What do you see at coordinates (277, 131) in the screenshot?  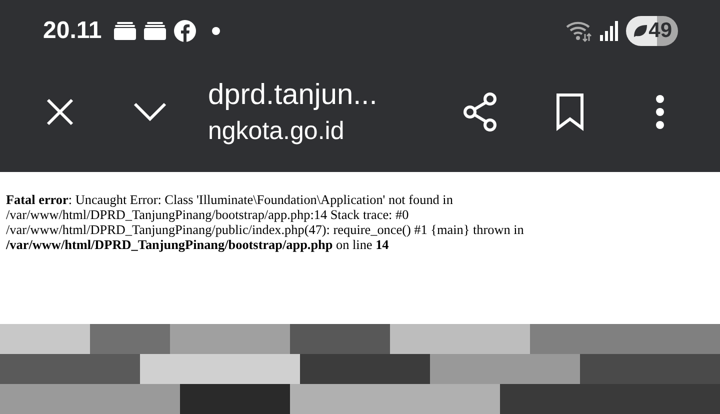 I see `page-url: ngkota.go.id` at bounding box center [277, 131].